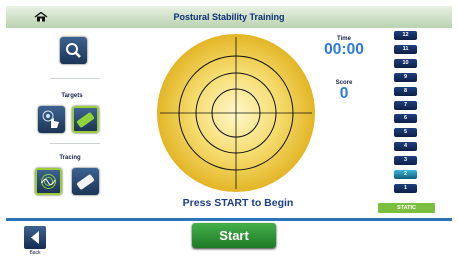  I want to click on page-title: Postural Stability Training, so click(229, 17).